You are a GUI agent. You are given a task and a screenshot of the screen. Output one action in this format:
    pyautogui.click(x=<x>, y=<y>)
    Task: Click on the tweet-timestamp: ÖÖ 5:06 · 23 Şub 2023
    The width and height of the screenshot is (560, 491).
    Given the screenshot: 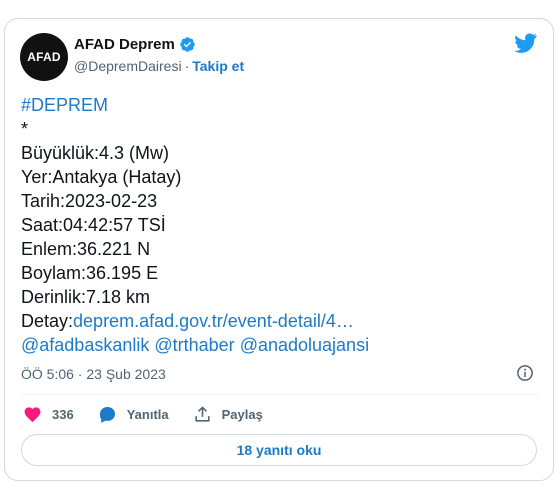 What is the action you would take?
    pyautogui.click(x=93, y=374)
    